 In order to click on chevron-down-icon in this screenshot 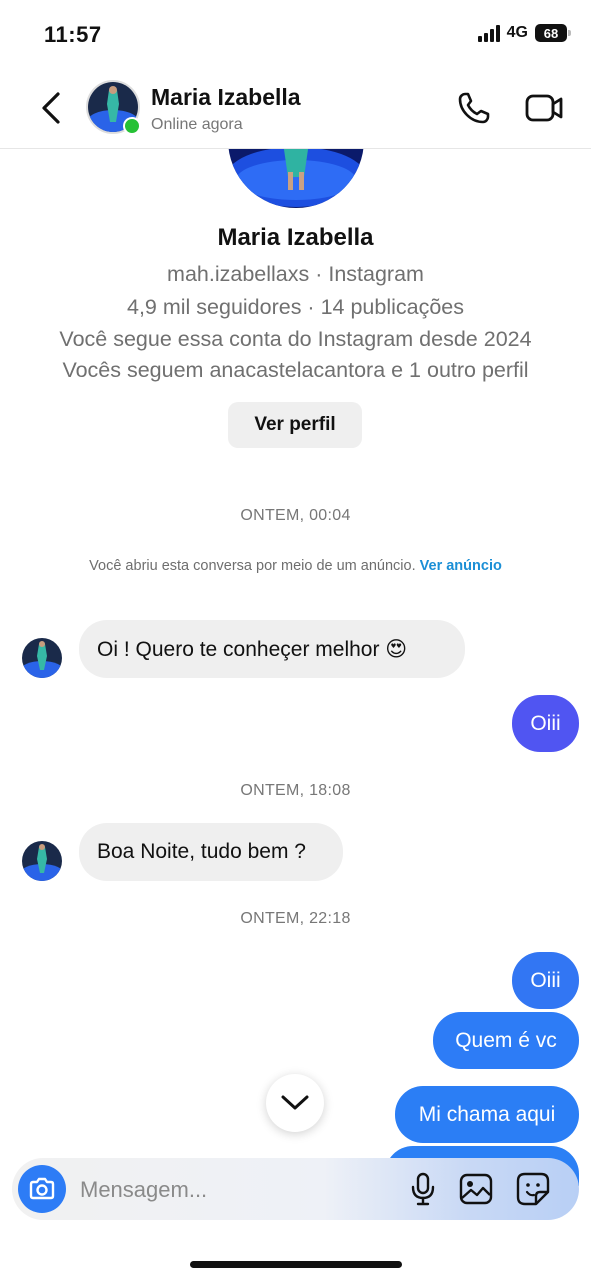, I will do `click(295, 1102)`.